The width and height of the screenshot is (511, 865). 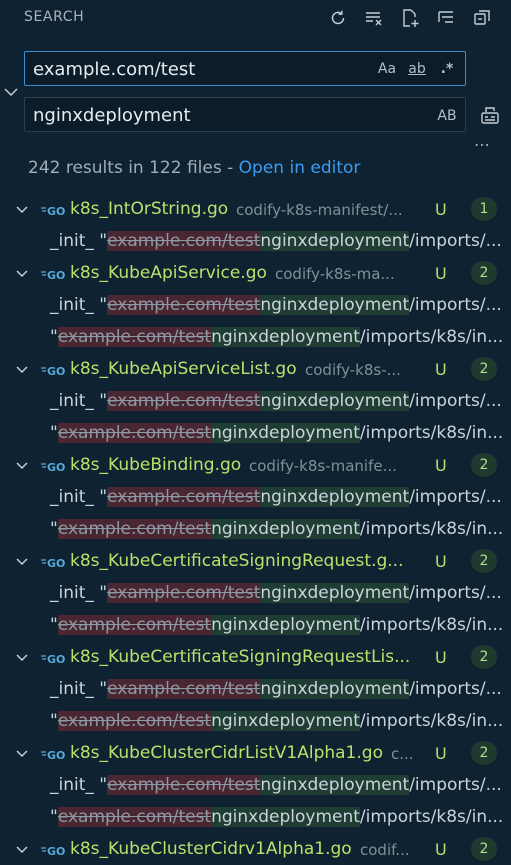 I want to click on clear-results-icon, so click(x=374, y=18).